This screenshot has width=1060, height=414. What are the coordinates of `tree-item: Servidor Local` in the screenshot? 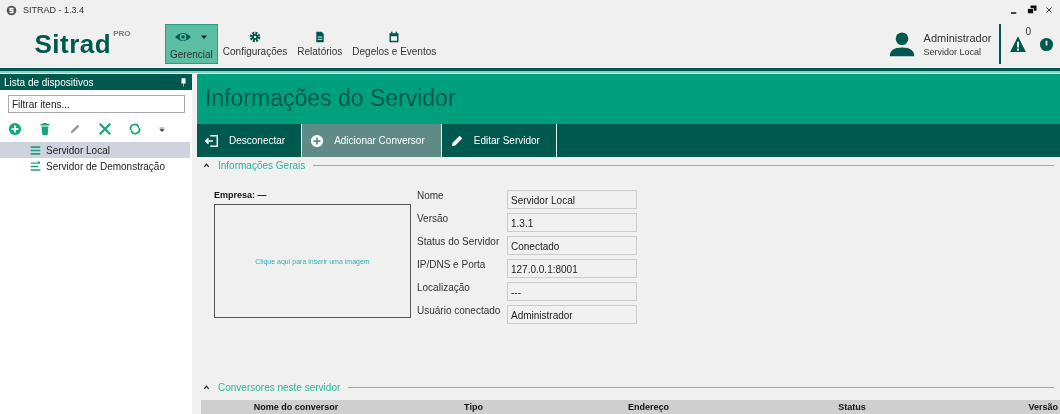 It's located at (95, 150).